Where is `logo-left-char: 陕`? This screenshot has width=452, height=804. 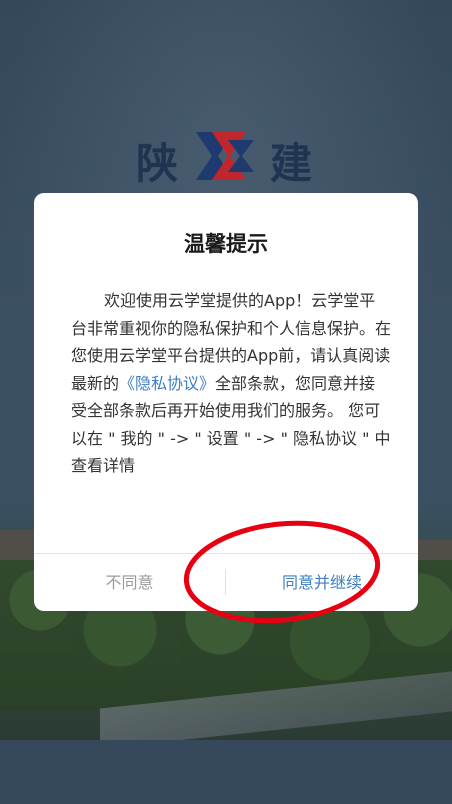
logo-left-char: 陕 is located at coordinates (157, 163).